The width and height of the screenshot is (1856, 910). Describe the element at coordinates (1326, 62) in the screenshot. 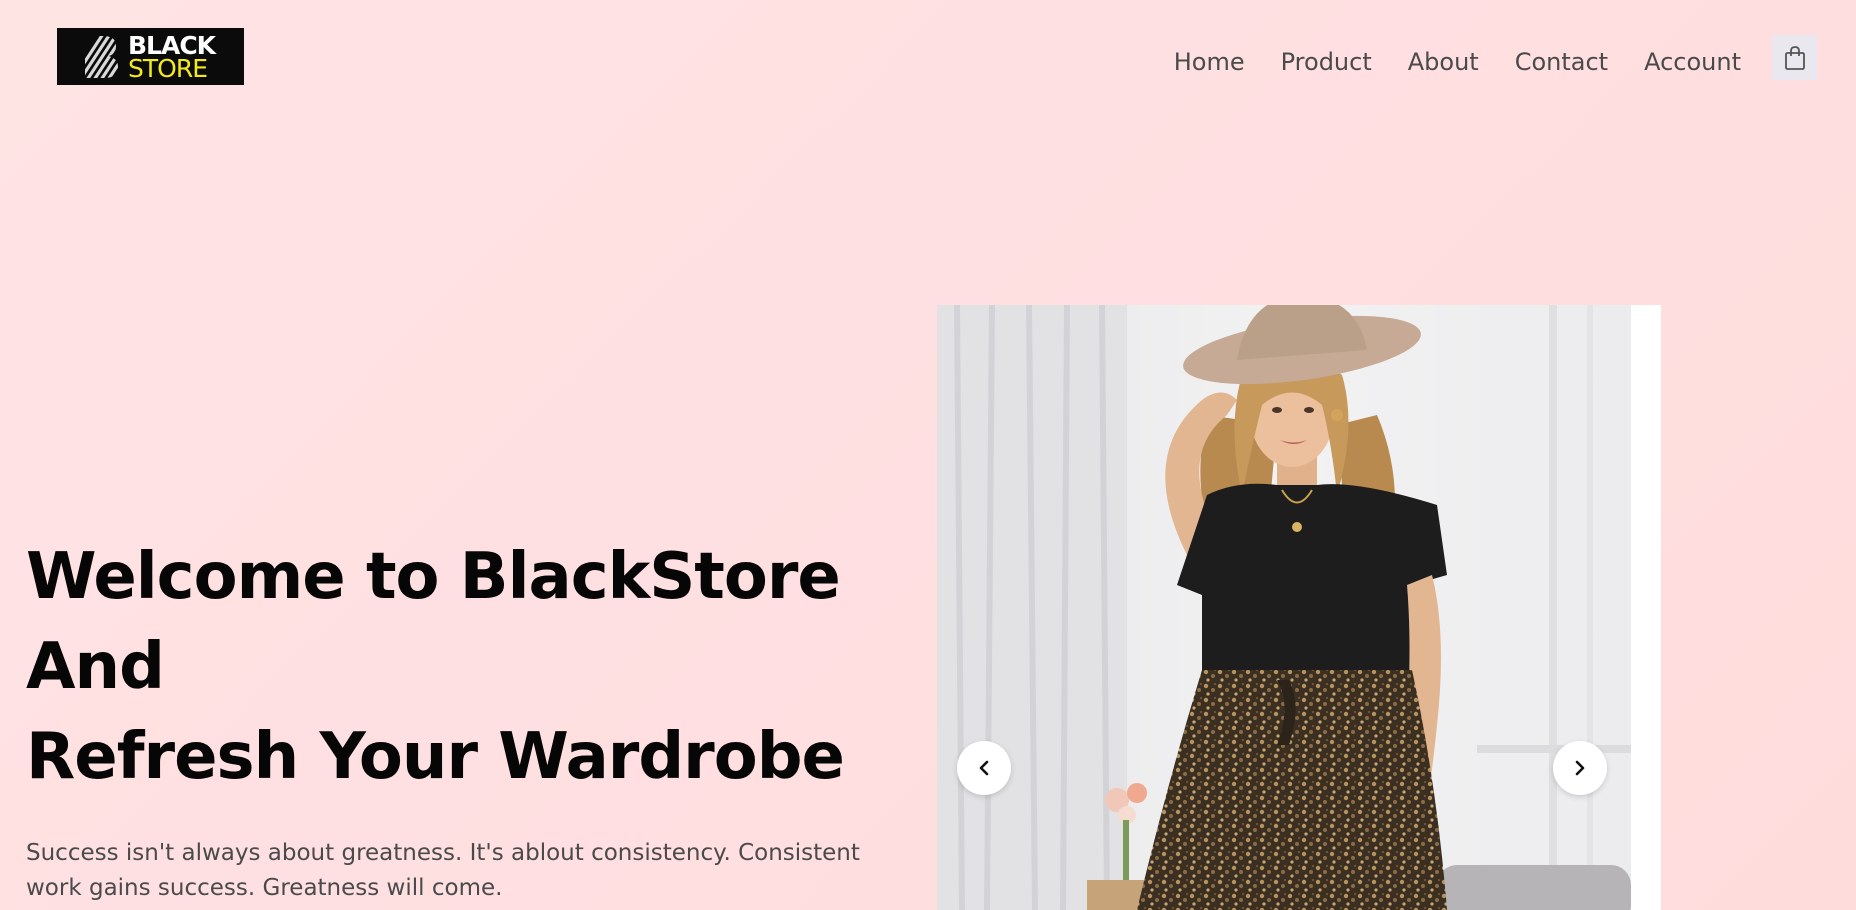

I see `nav-product: Product` at that location.